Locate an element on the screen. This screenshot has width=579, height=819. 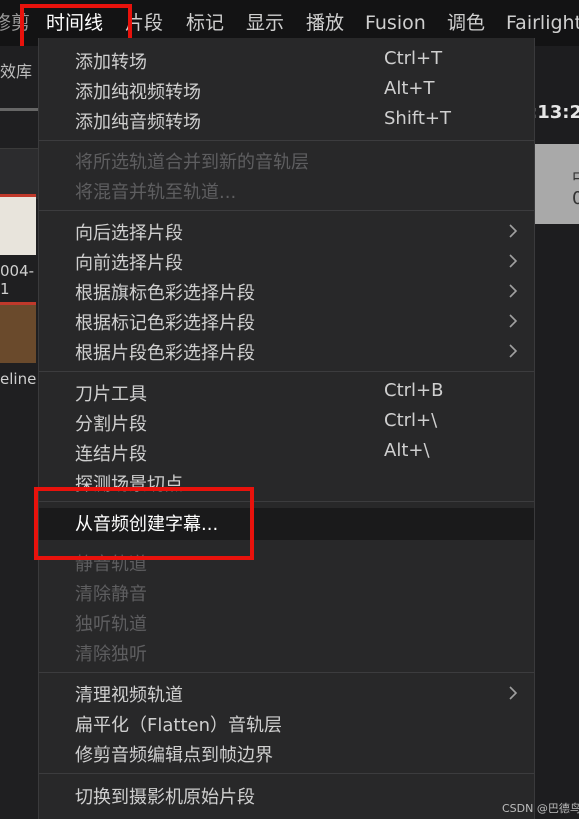
menu-item-select-by-flag-color: 根据旗标色彩选择片段 is located at coordinates (286, 292).